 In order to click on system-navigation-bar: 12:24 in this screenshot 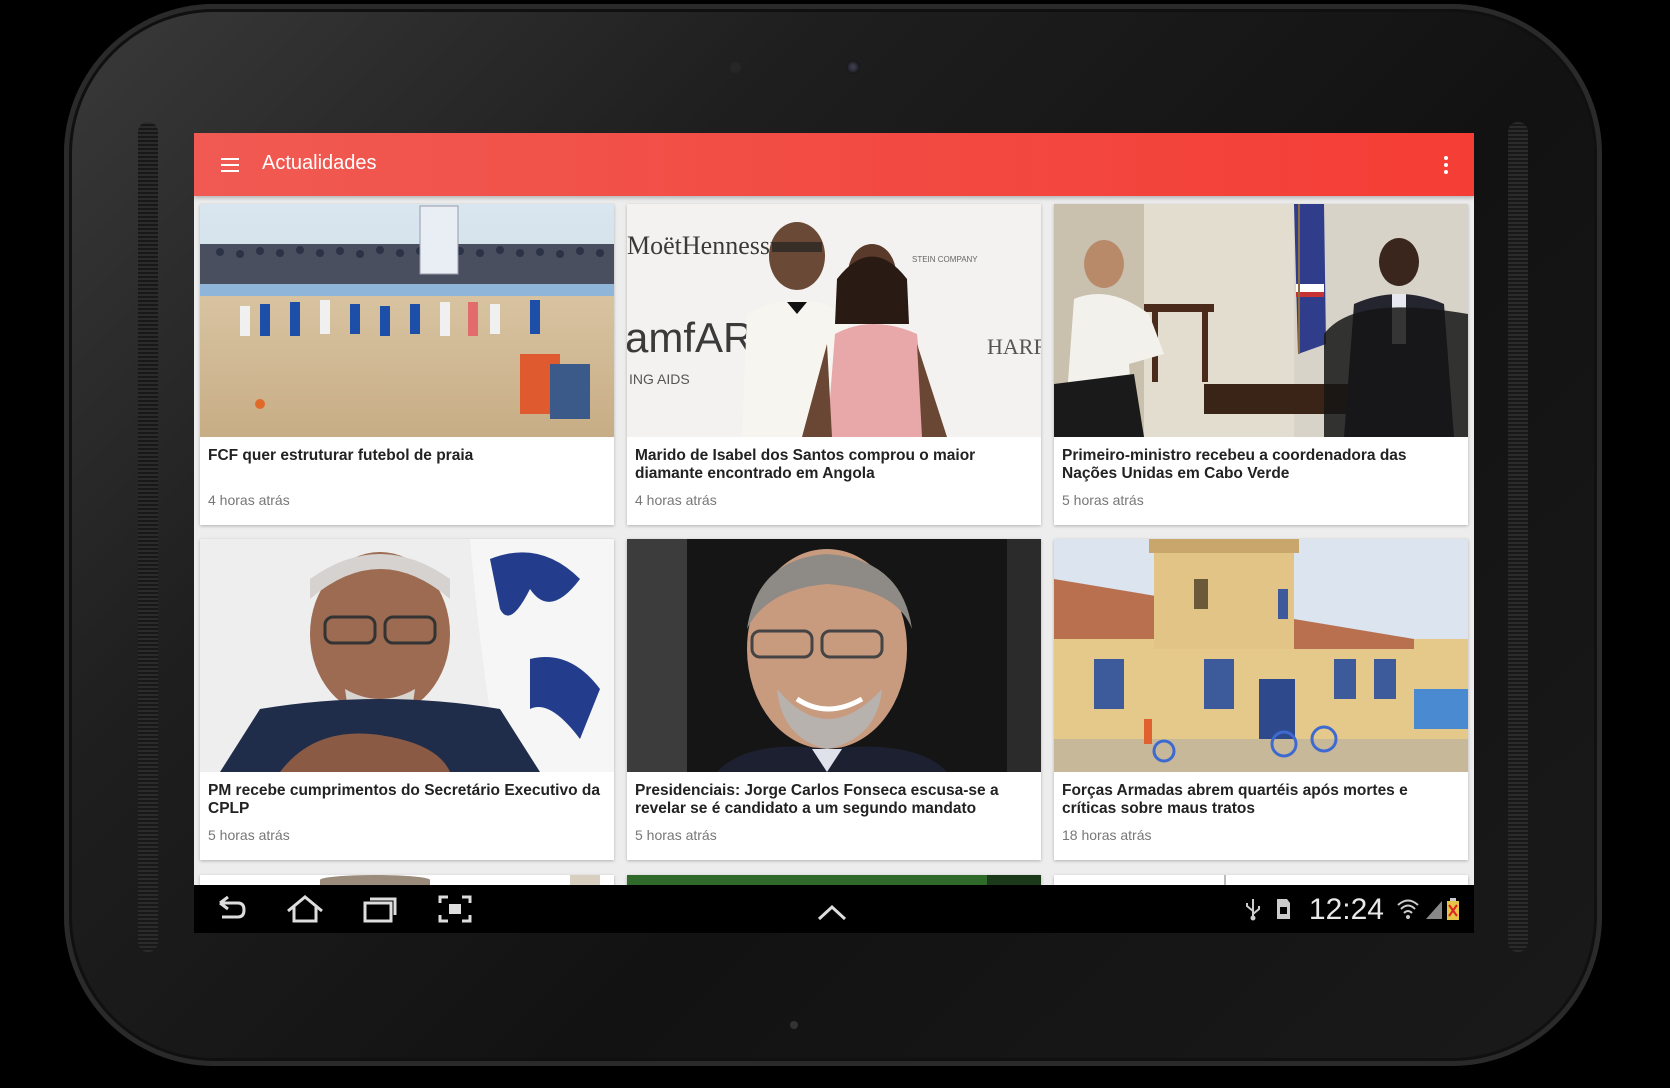, I will do `click(834, 909)`.